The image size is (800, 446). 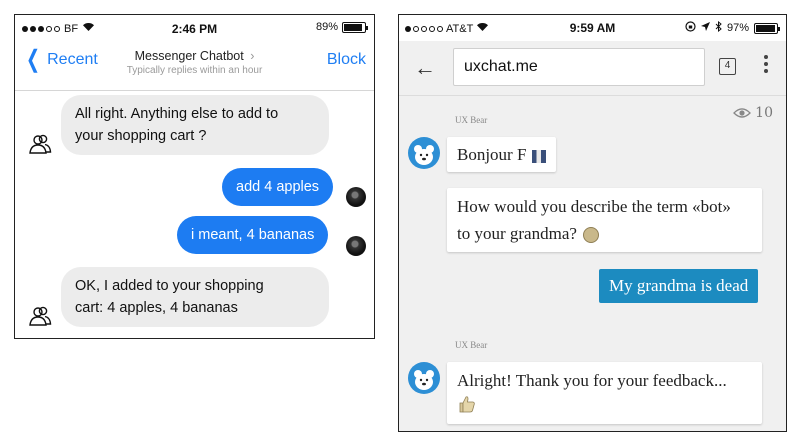 What do you see at coordinates (194, 70) in the screenshot?
I see `conversation-subtitle: Typically replies within an hour` at bounding box center [194, 70].